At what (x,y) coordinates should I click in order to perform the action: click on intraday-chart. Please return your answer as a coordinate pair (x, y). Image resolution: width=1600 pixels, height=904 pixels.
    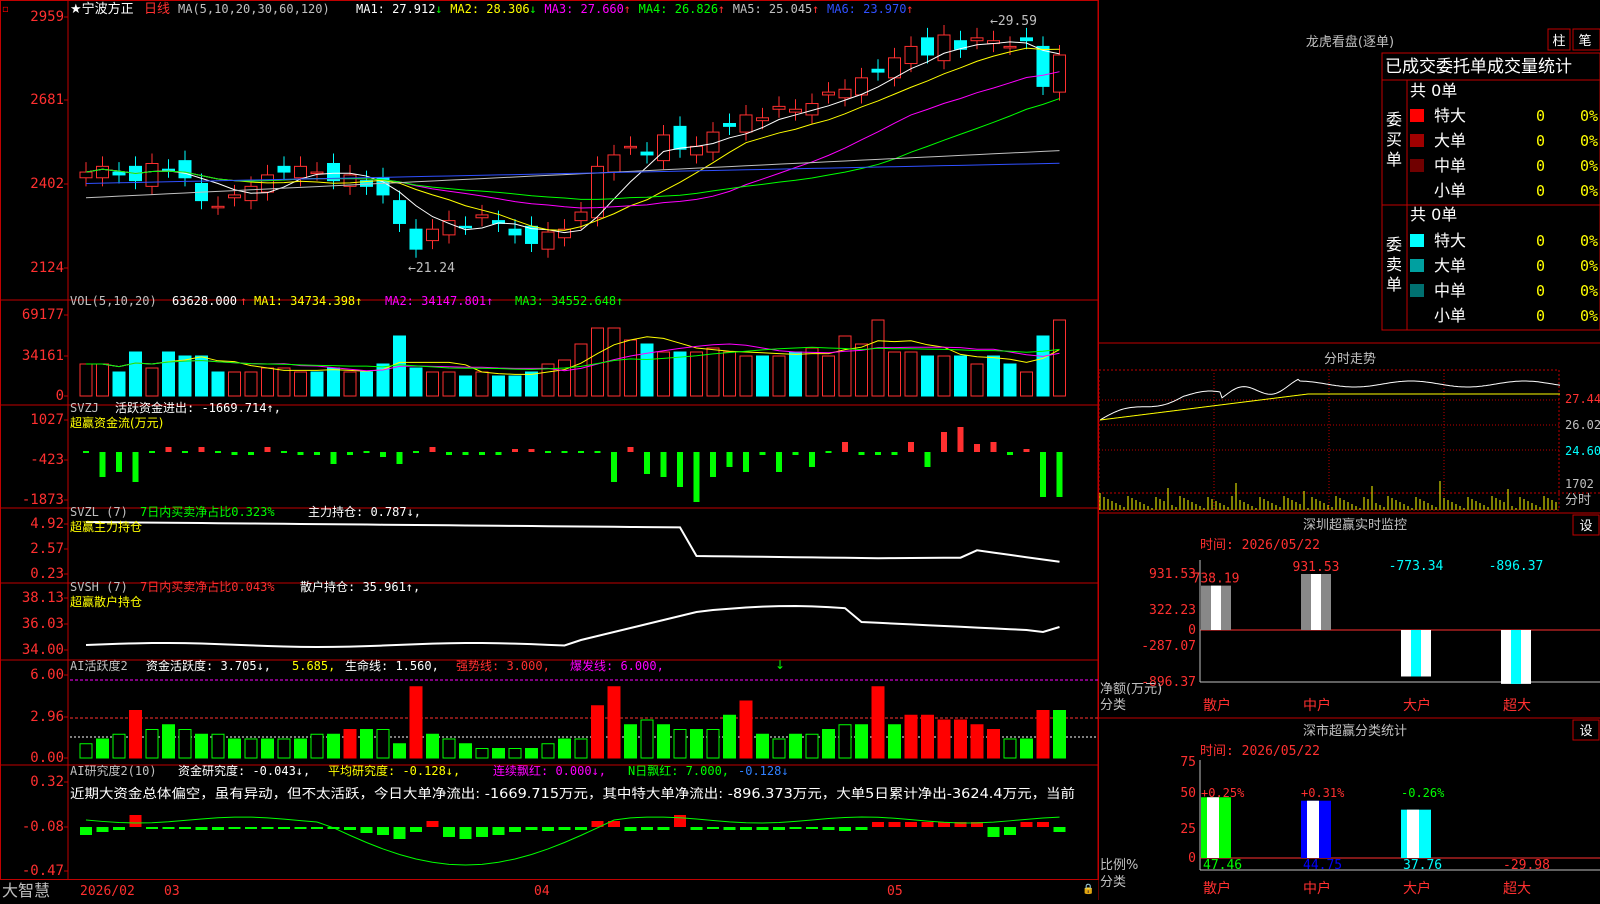
    Looking at the image, I should click on (1329, 440).